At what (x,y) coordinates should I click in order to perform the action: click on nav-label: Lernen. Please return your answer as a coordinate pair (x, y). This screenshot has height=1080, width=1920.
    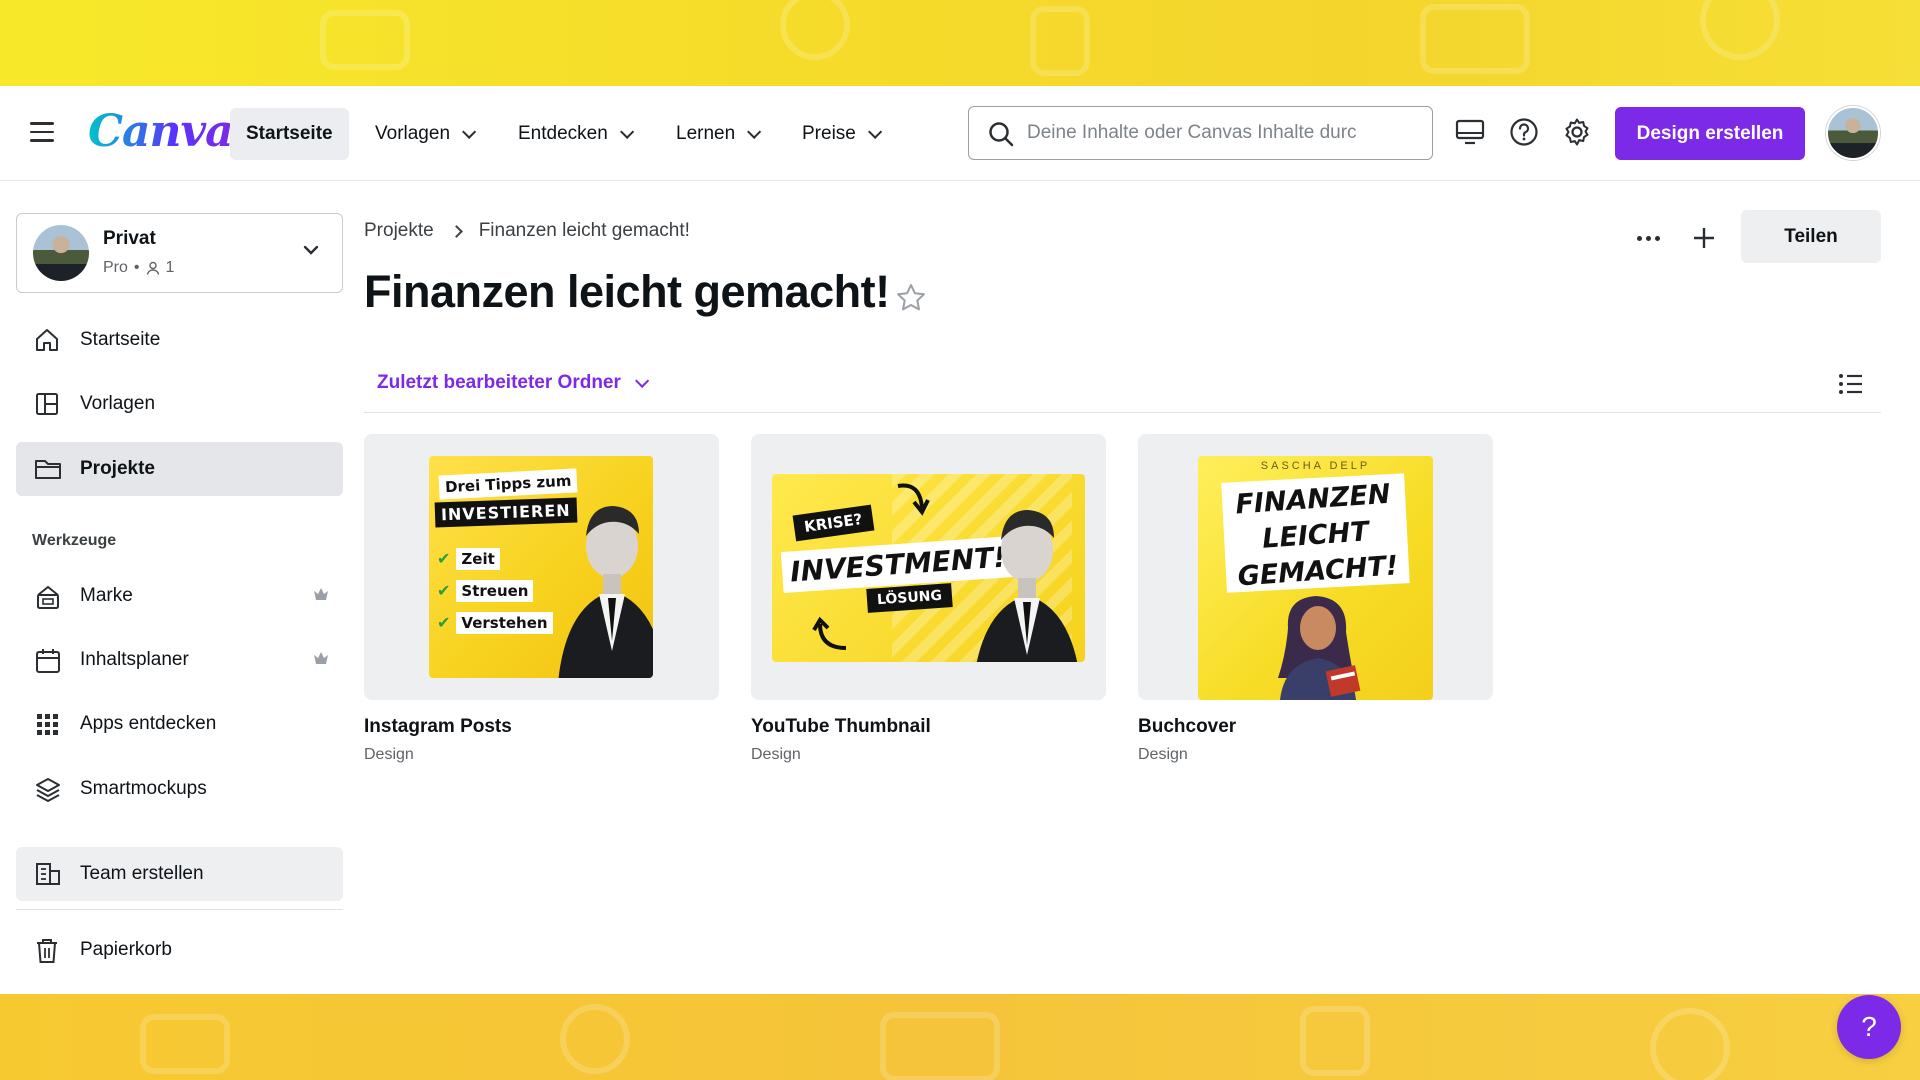
    Looking at the image, I should click on (706, 133).